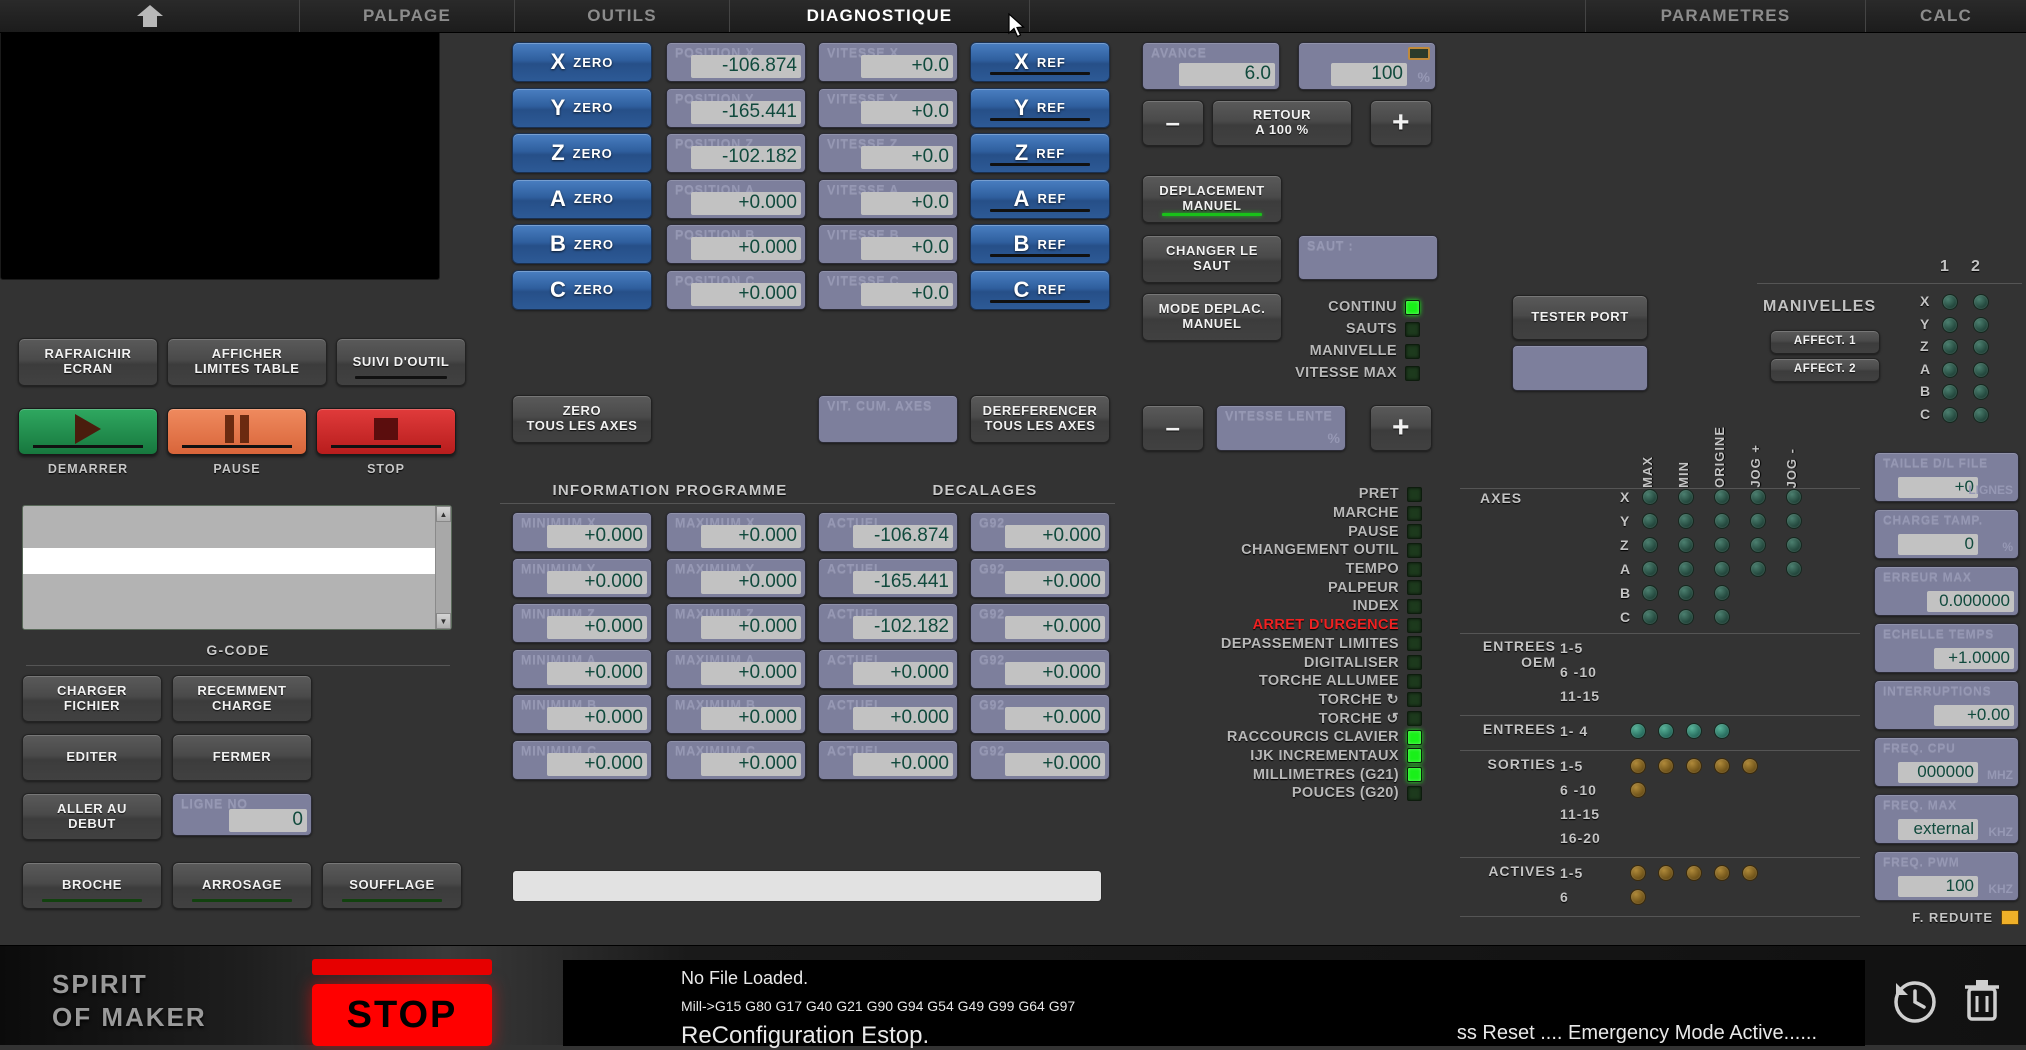 The width and height of the screenshot is (2026, 1050). I want to click on jump-field: SAUT :, so click(1368, 257).